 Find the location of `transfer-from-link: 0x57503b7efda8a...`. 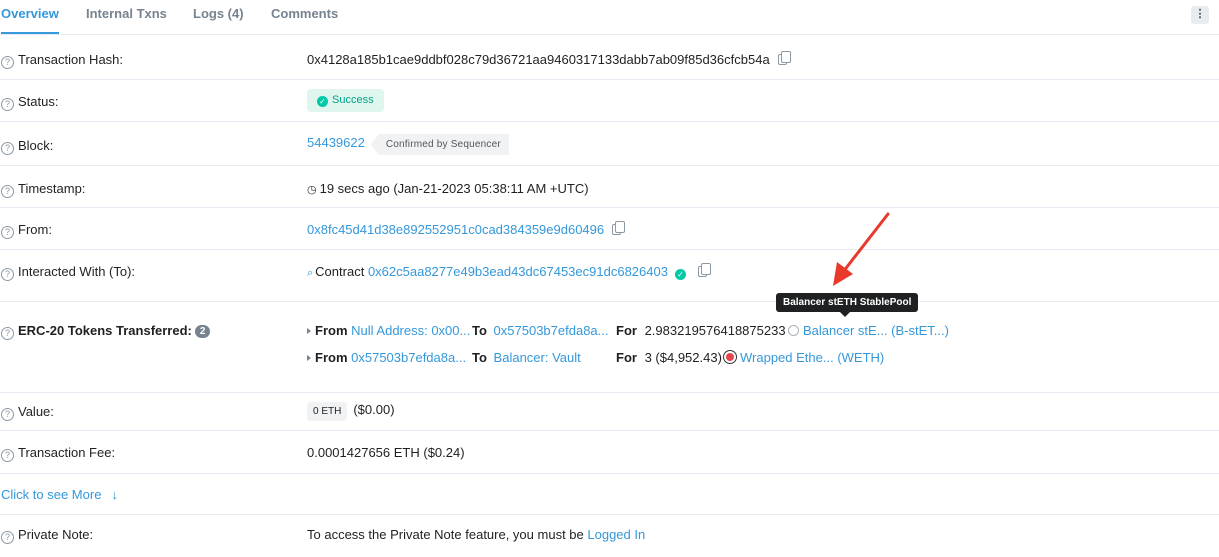

transfer-from-link: 0x57503b7efda8a... is located at coordinates (408, 357).